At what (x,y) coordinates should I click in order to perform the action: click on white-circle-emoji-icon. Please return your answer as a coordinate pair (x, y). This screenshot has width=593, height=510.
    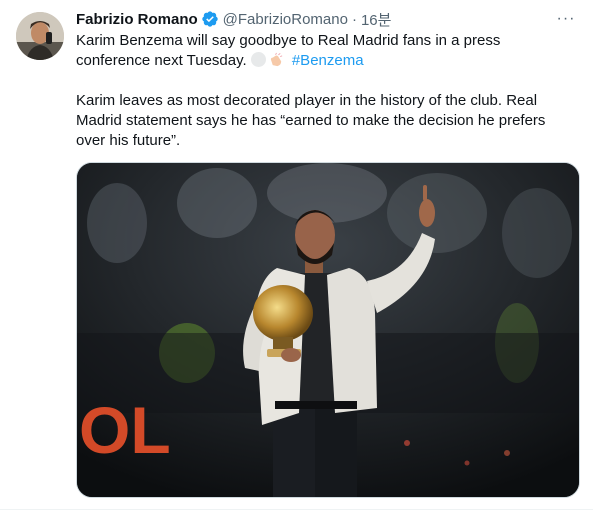
    Looking at the image, I should click on (258, 59).